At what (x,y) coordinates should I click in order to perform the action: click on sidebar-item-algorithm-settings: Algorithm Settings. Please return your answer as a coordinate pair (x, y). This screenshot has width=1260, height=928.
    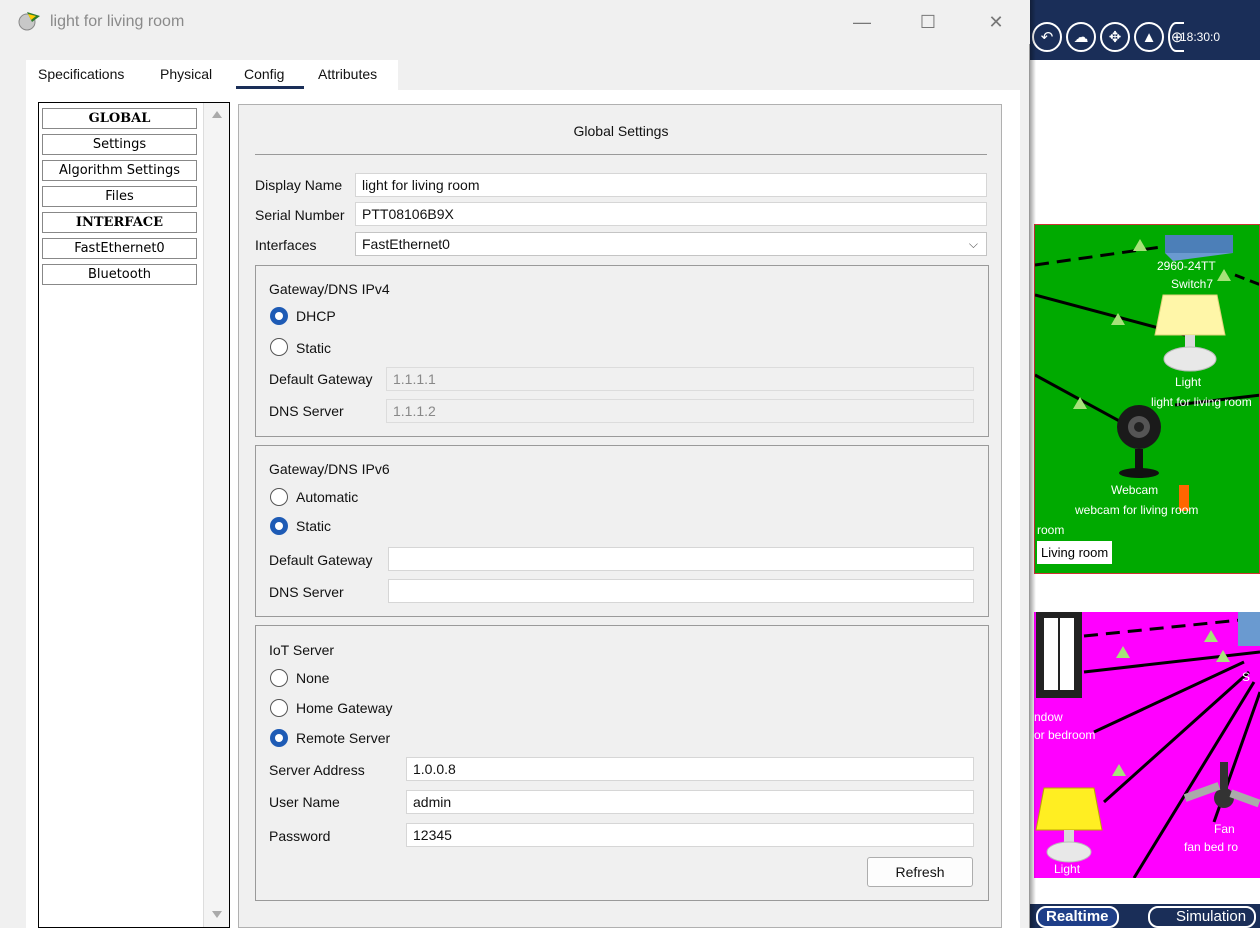
    Looking at the image, I should click on (119, 170).